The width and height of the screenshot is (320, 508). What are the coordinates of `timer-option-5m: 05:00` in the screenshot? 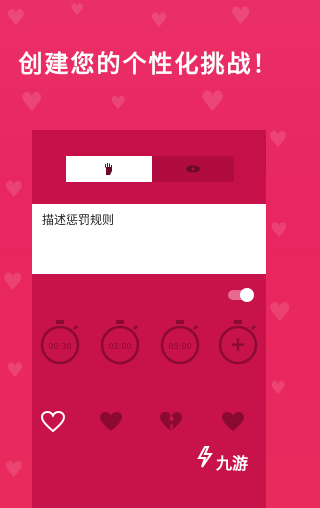 It's located at (180, 343).